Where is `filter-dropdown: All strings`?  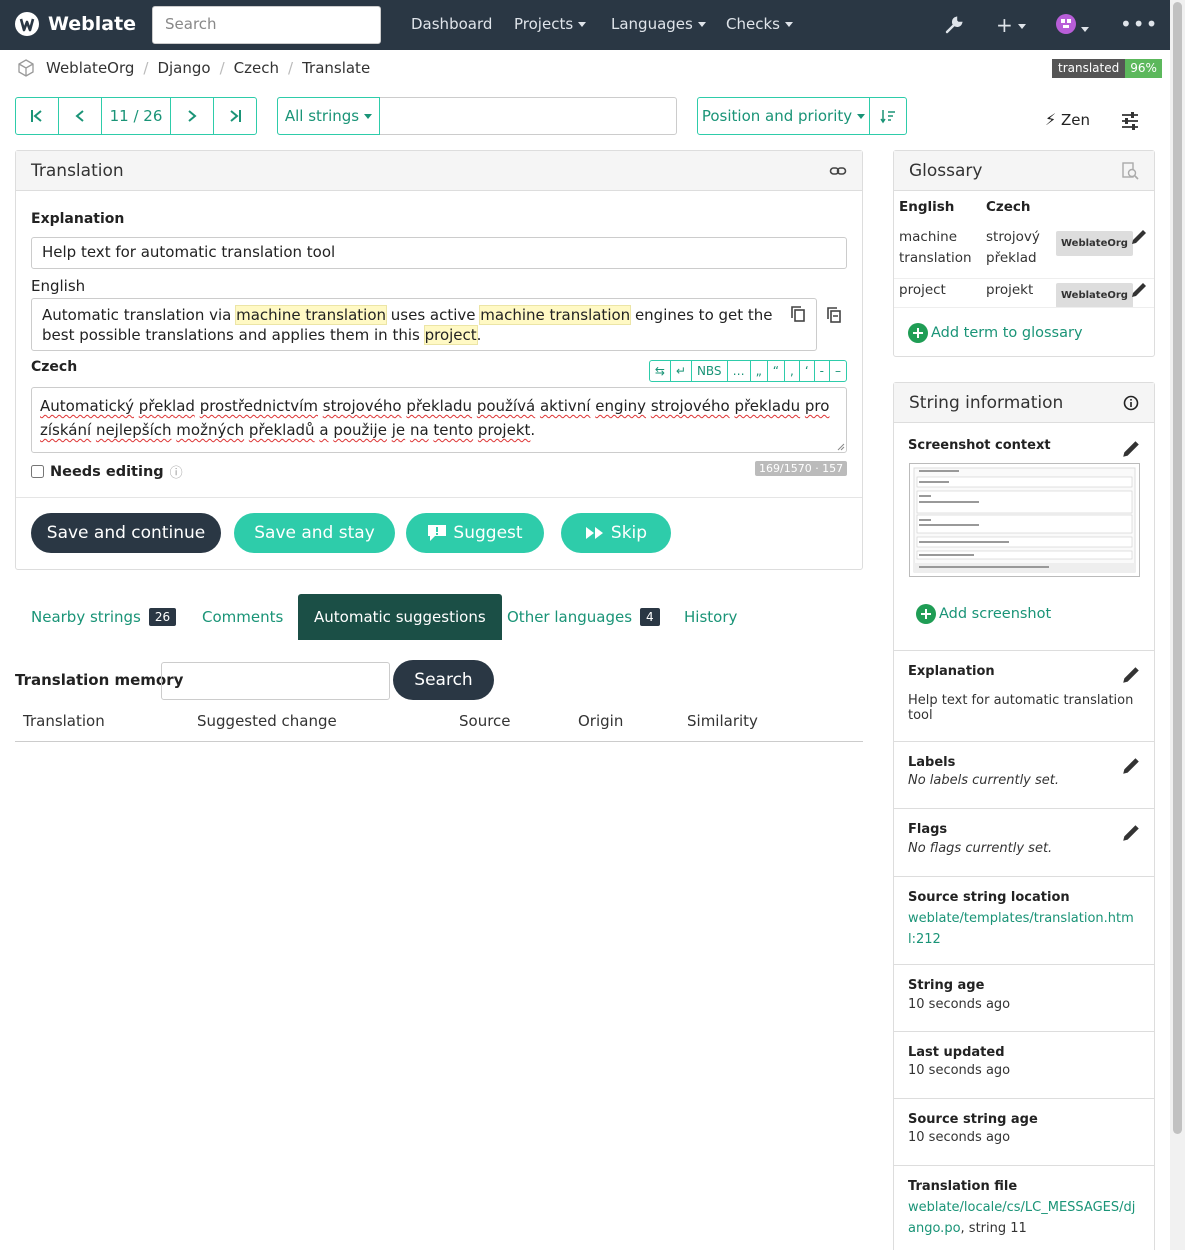 filter-dropdown: All strings is located at coordinates (328, 116).